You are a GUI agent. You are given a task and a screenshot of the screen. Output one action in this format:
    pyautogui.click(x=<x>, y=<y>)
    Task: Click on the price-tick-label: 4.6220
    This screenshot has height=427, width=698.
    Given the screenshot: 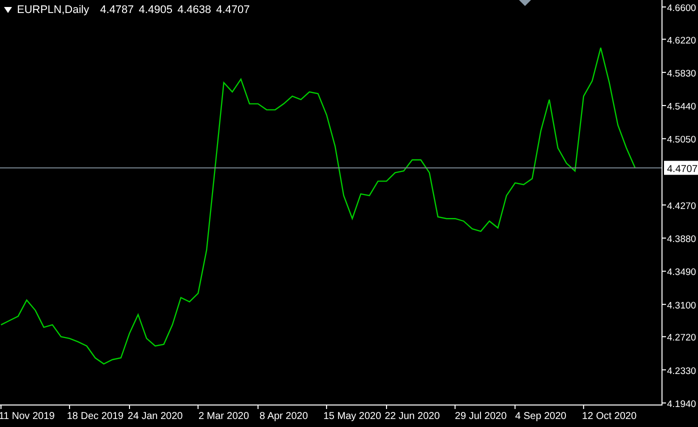 What is the action you would take?
    pyautogui.click(x=681, y=40)
    